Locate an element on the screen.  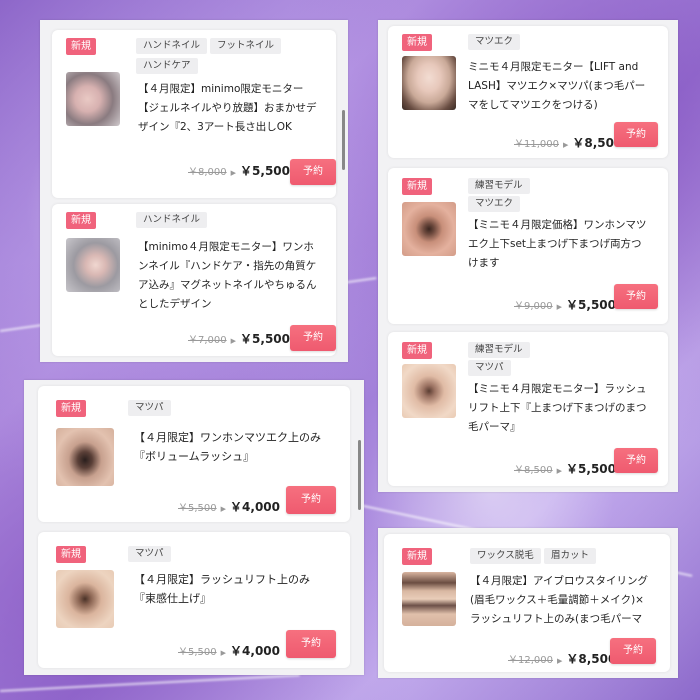
menu-title-line: 【４月限定】minimo限定モニター is located at coordinates (221, 89).